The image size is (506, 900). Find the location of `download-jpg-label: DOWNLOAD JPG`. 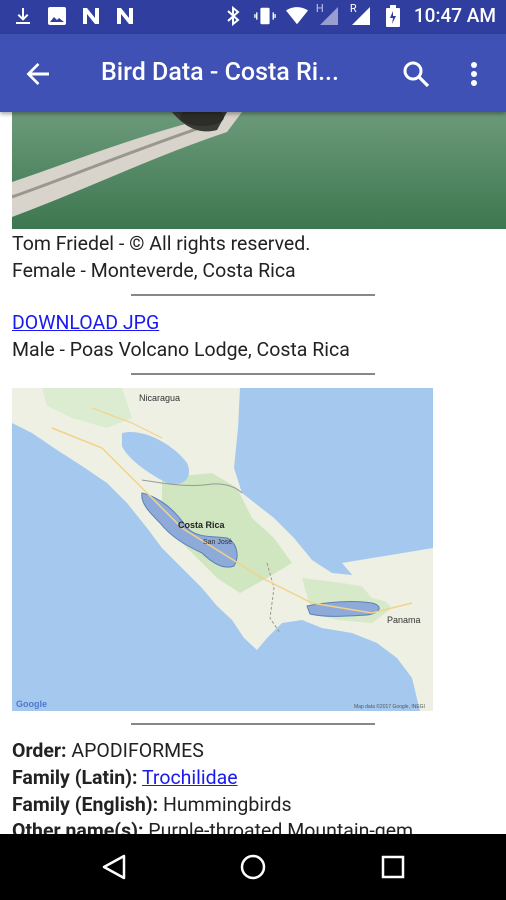

download-jpg-label: DOWNLOAD JPG is located at coordinates (85, 322).